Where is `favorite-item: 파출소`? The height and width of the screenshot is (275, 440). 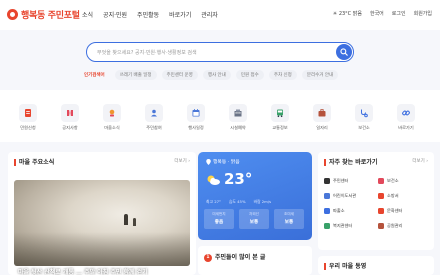 favorite-item: 파출소 is located at coordinates (349, 210).